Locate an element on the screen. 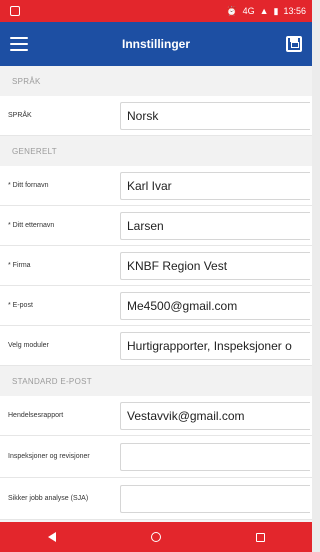 This screenshot has width=320, height=552. row-sja: Sikker jobb analyse (SJA) is located at coordinates (156, 499).